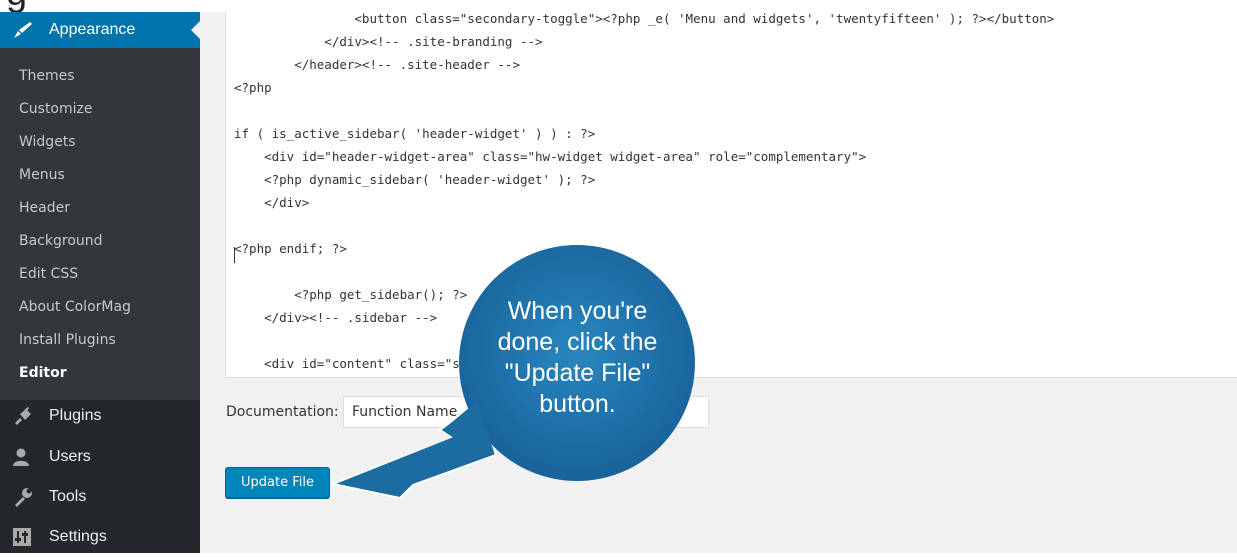 This screenshot has width=1237, height=557. I want to click on callout-bubble, so click(512, 372).